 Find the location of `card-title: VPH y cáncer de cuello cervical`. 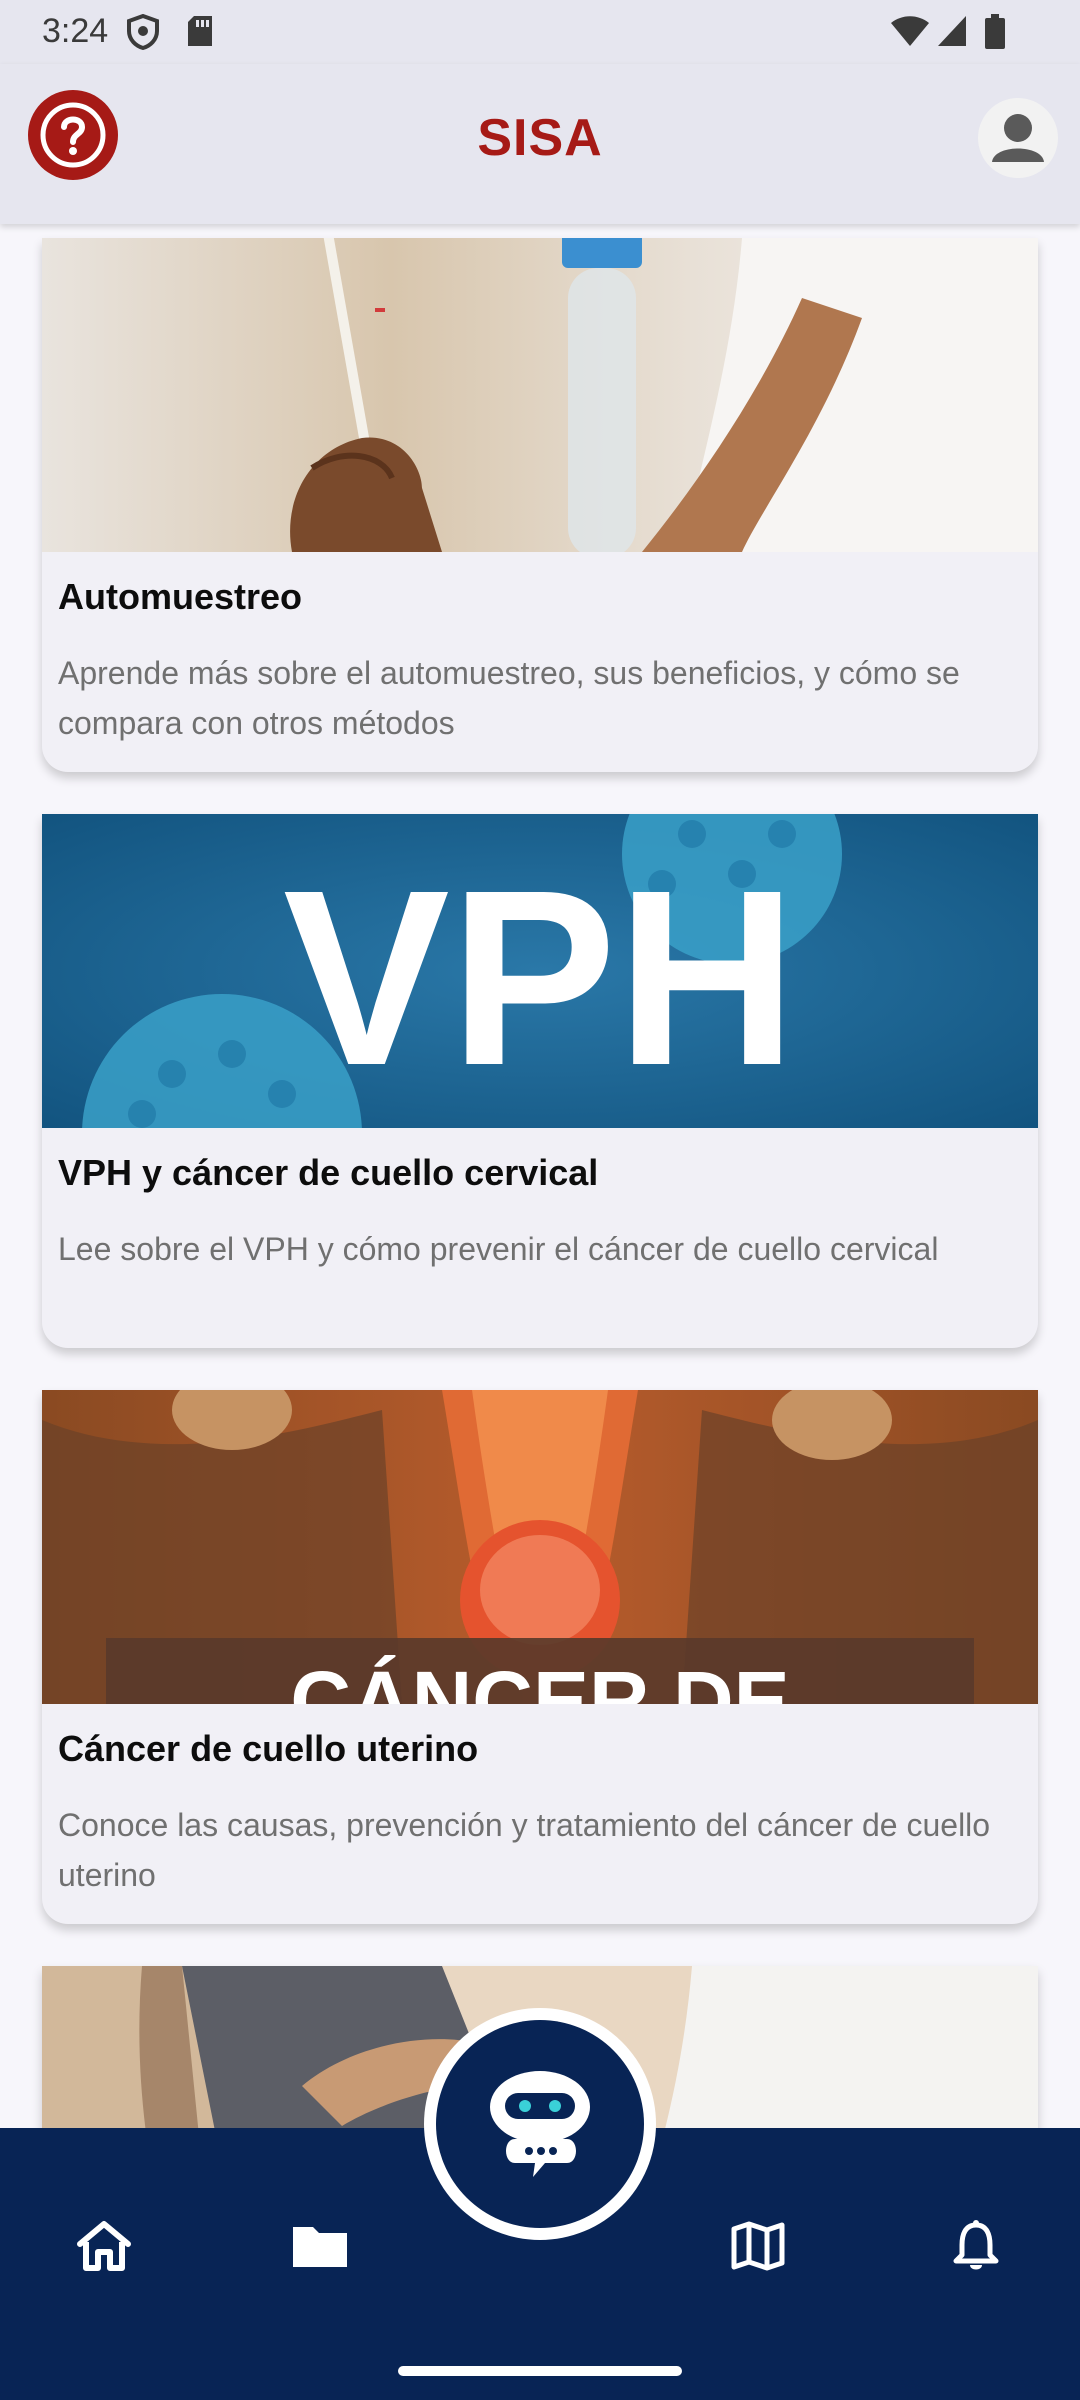

card-title: VPH y cáncer de cuello cervical is located at coordinates (328, 1172).